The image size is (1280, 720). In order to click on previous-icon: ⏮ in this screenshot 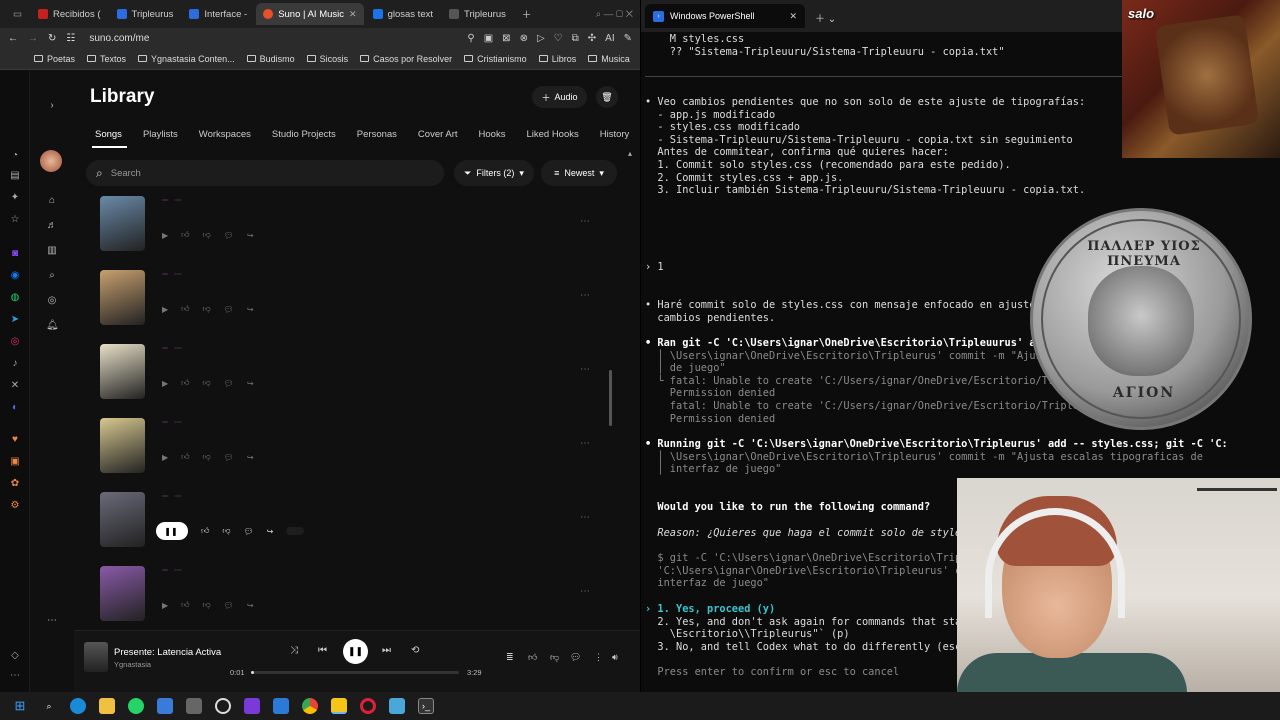, I will do `click(322, 650)`.